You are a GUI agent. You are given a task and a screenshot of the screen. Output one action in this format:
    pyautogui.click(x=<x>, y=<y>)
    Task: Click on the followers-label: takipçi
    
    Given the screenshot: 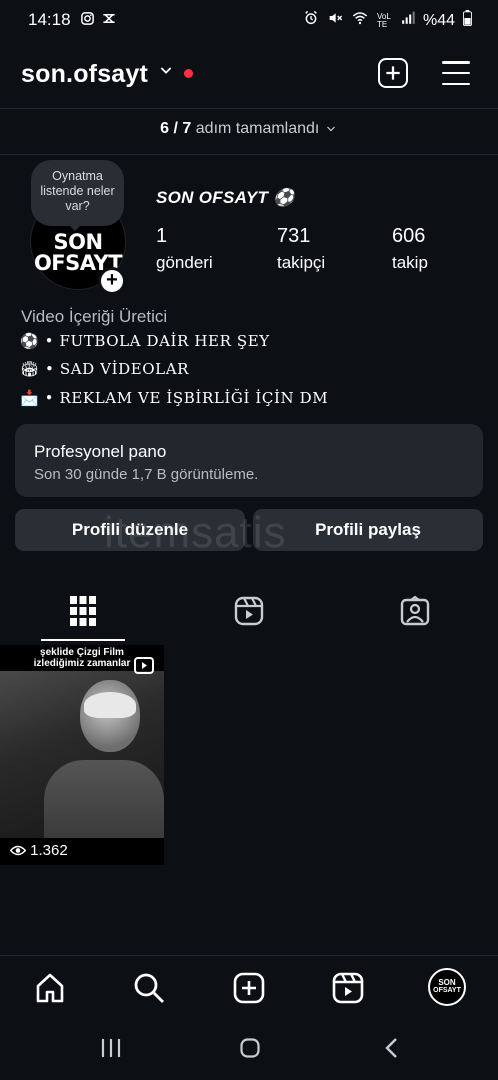 What is the action you would take?
    pyautogui.click(x=301, y=263)
    